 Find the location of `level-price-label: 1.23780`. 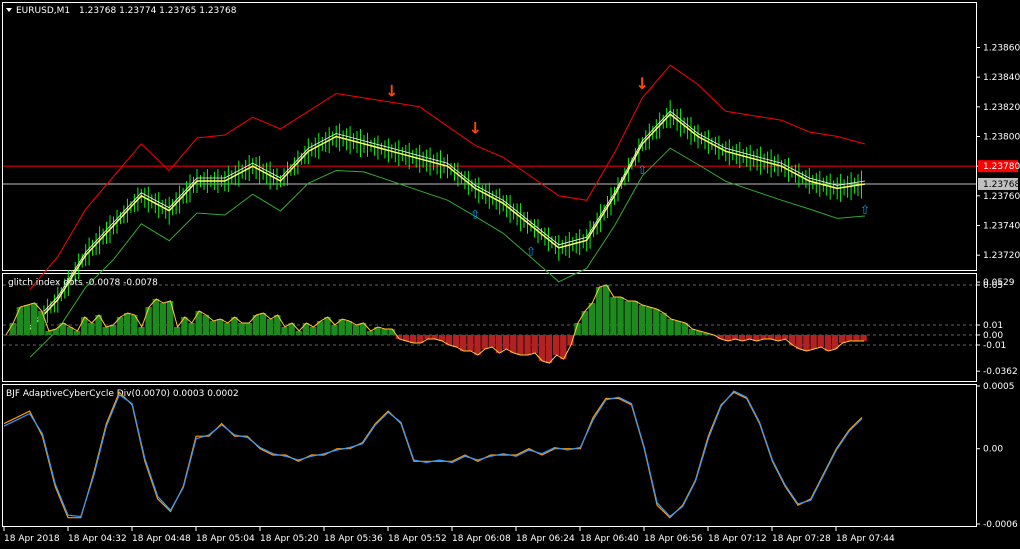

level-price-label: 1.23780 is located at coordinates (1001, 167).